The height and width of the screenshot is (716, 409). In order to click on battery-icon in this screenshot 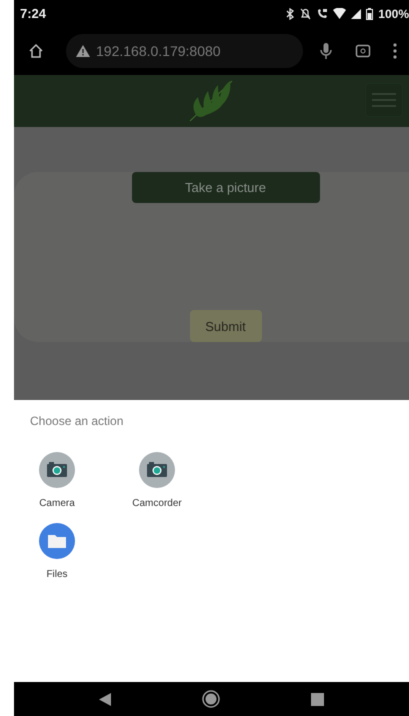, I will do `click(370, 14)`.